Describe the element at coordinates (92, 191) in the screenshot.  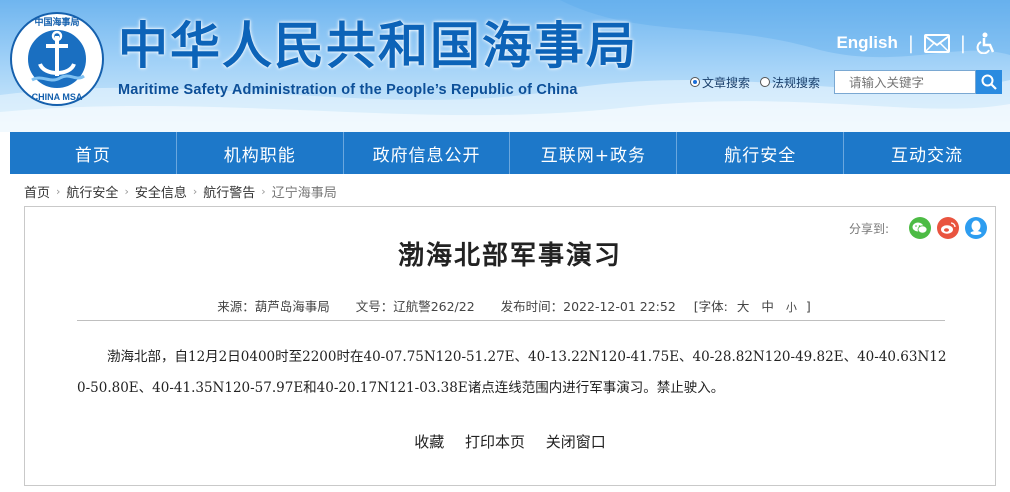
I see `breadcrumb-navigation-safety: 航行安全` at that location.